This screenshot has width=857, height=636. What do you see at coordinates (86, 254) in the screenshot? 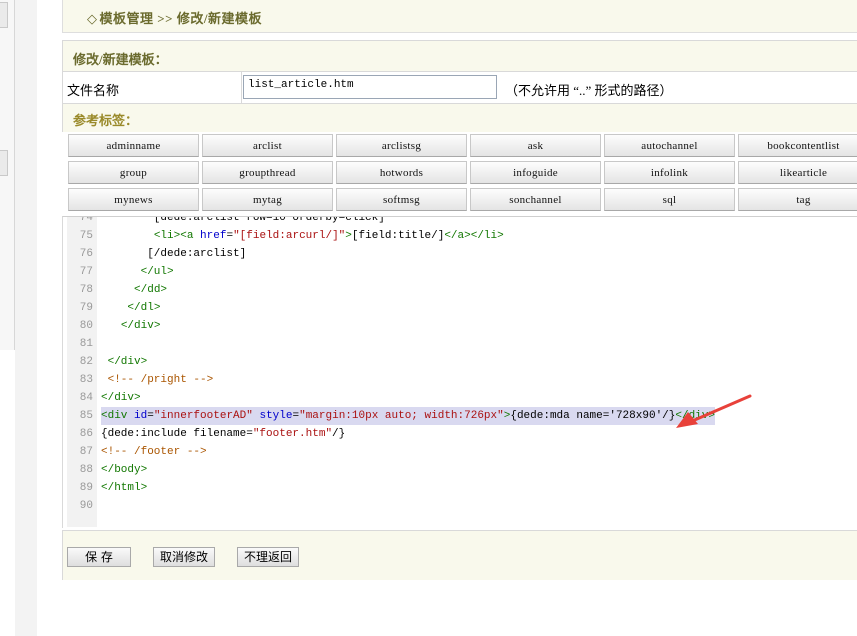
I see `line-number: 76` at bounding box center [86, 254].